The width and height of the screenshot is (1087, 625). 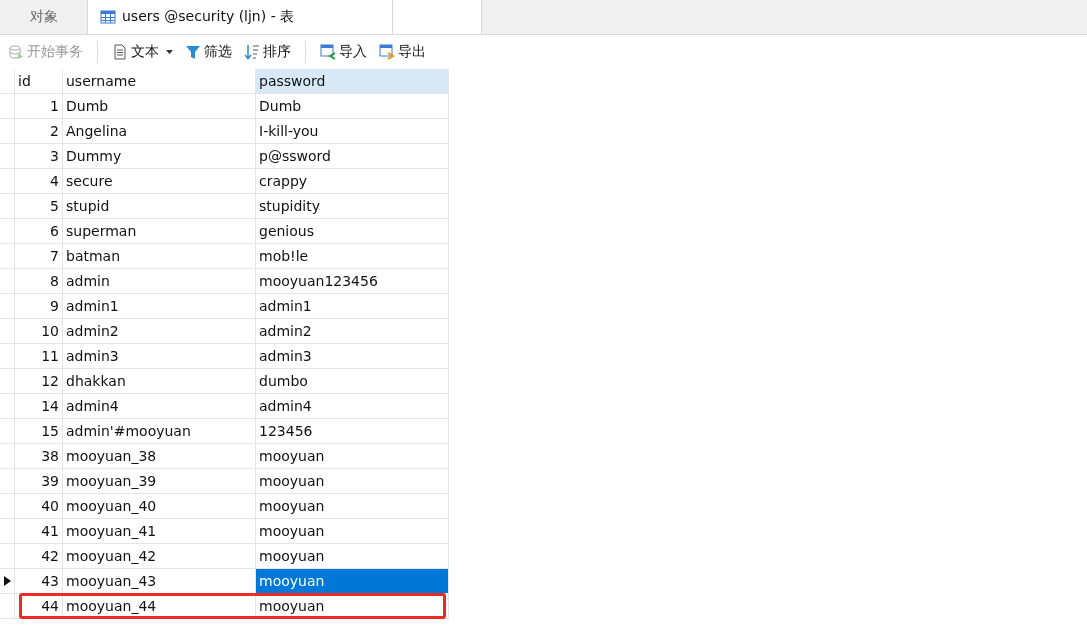 I want to click on column-header: id, so click(x=39, y=81).